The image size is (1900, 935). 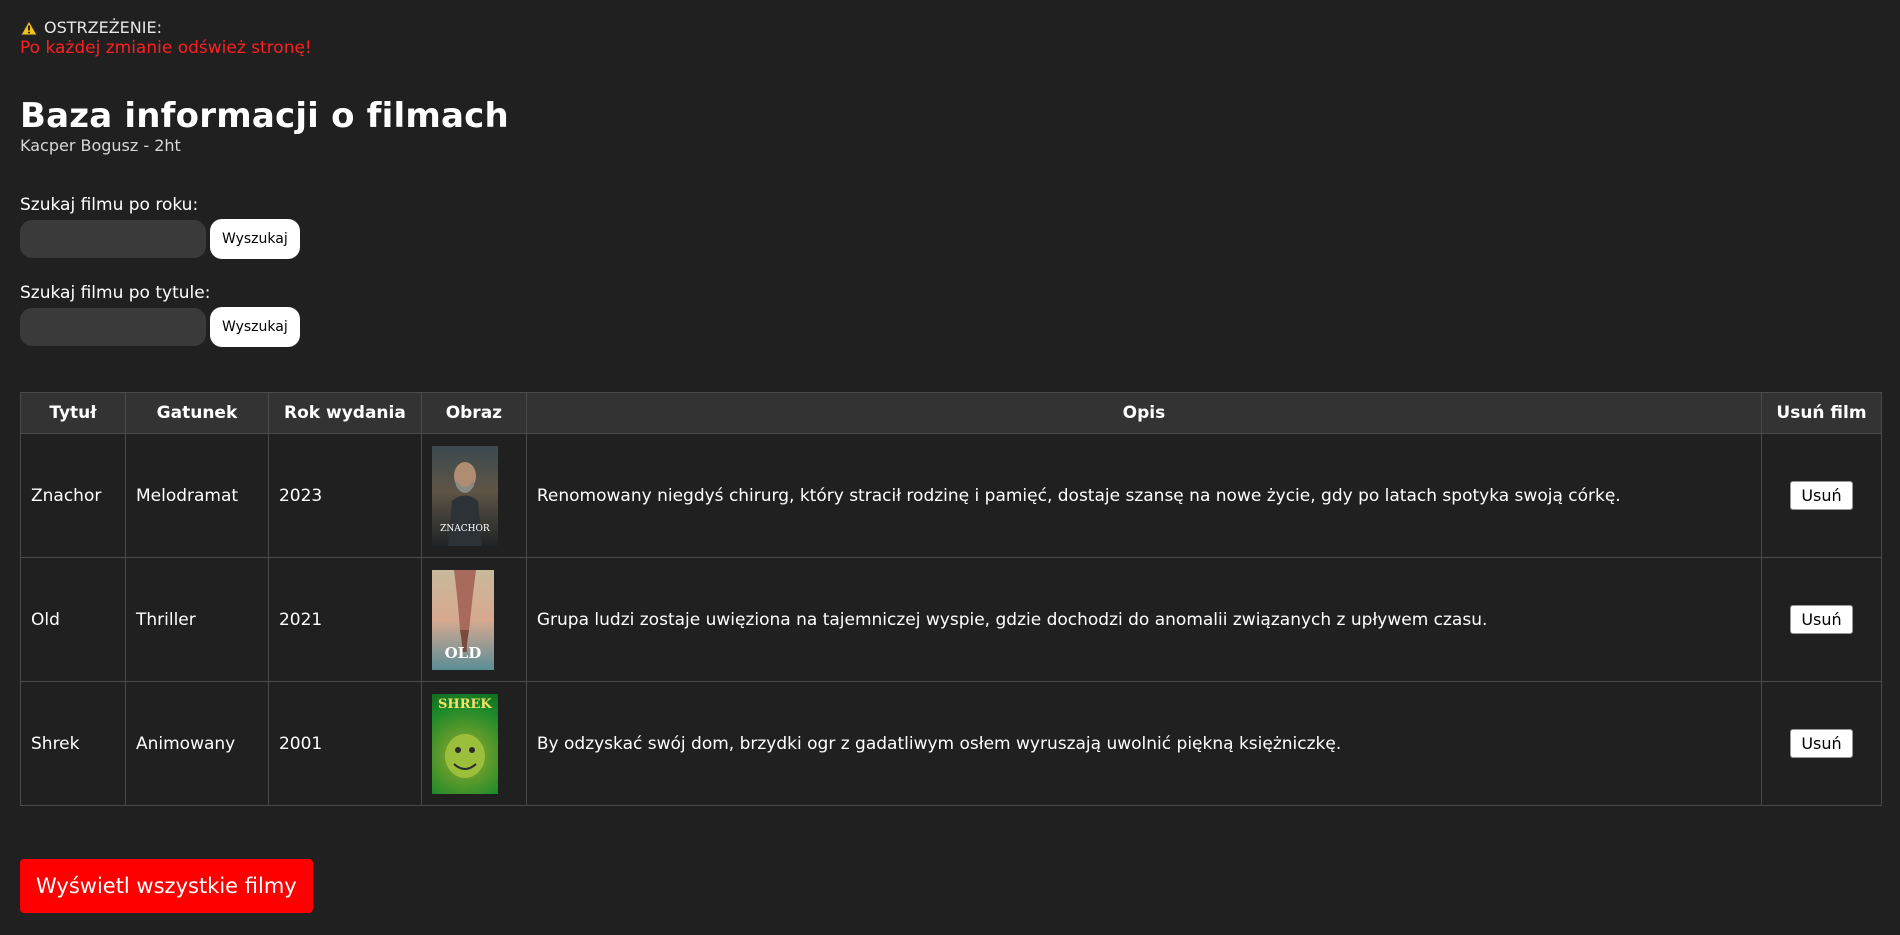 I want to click on poster-title: OLD, so click(x=463, y=652).